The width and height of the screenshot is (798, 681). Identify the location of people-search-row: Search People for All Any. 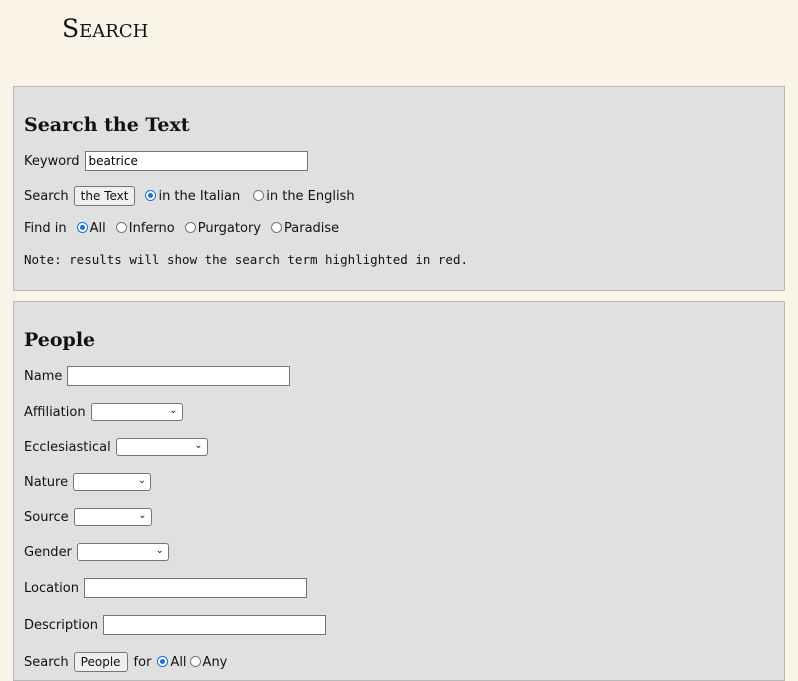
(127, 662).